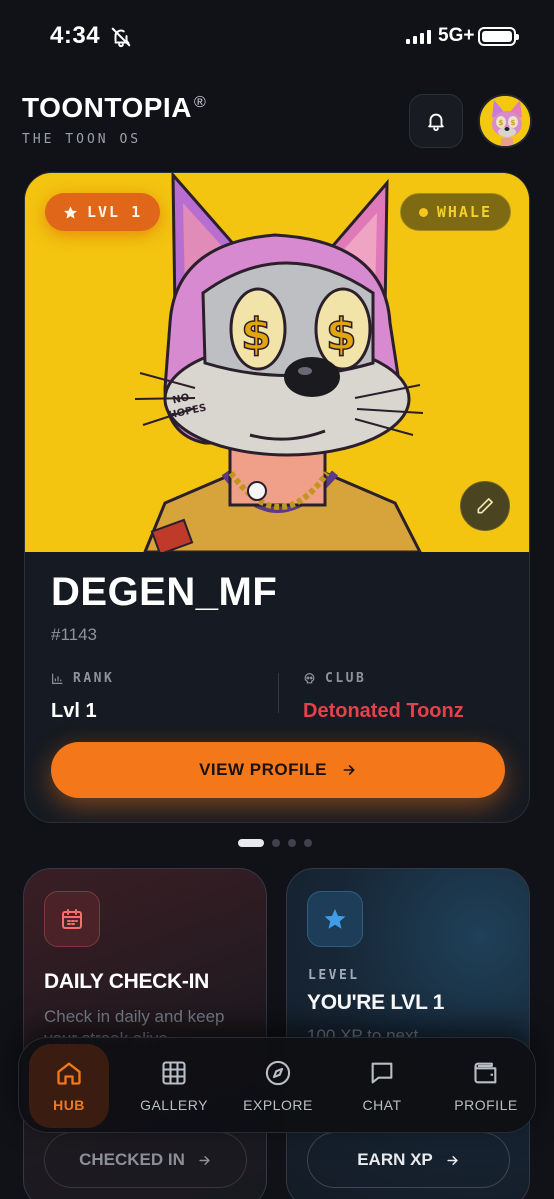 The image size is (554, 1199). I want to click on registered-mark: ®, so click(200, 102).